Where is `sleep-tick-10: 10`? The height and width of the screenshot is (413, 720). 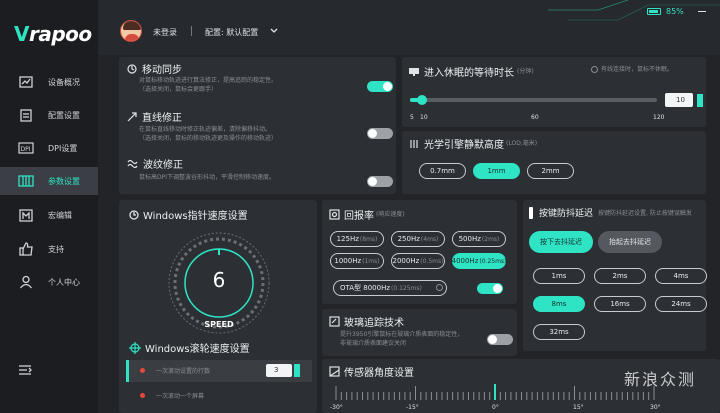
sleep-tick-10: 10 is located at coordinates (424, 117).